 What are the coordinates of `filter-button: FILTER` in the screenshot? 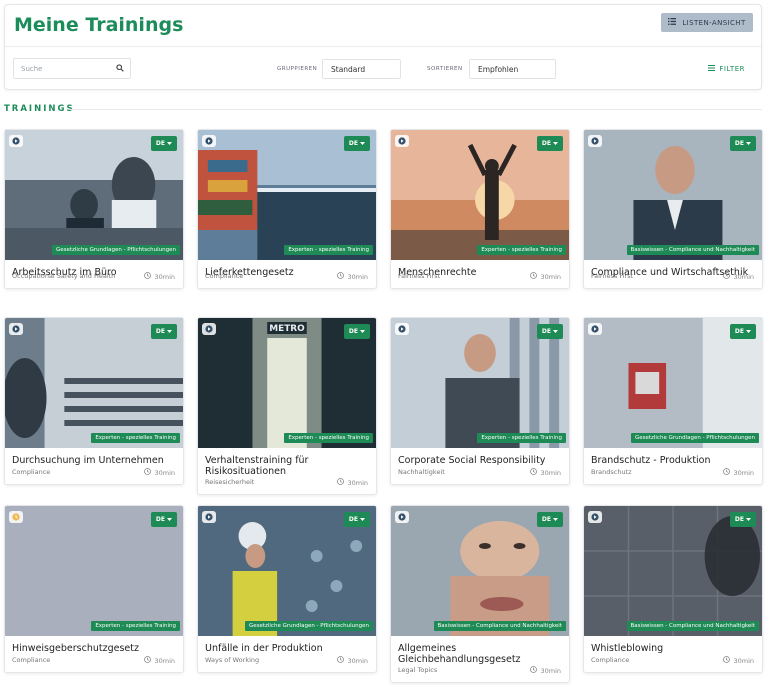 It's located at (726, 69).